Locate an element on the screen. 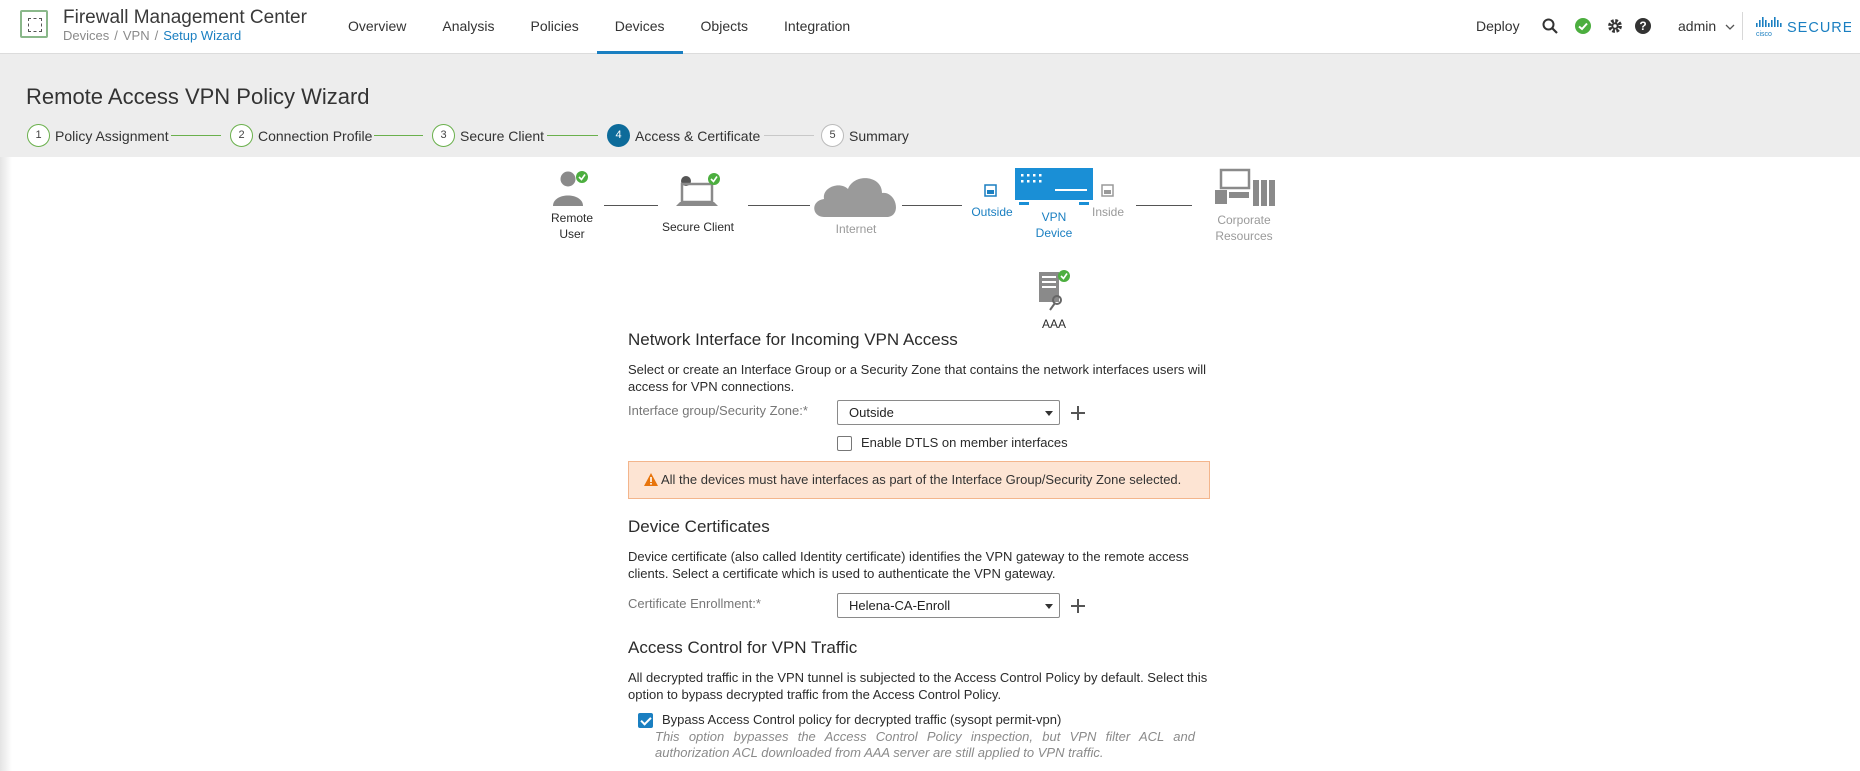 The width and height of the screenshot is (1860, 771). nav-policies: Policies is located at coordinates (555, 27).